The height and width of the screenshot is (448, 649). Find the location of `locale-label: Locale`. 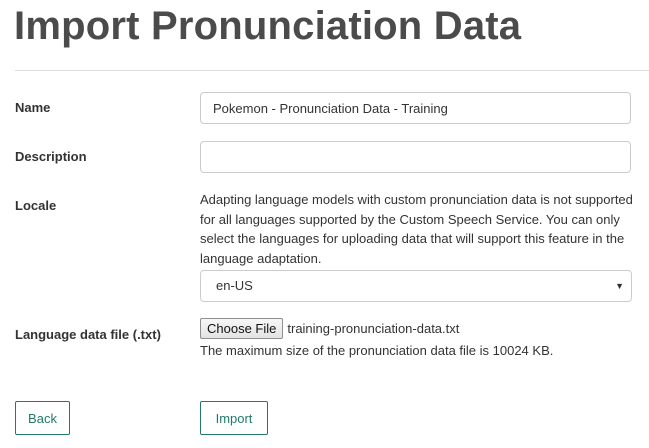

locale-label: Locale is located at coordinates (36, 205).